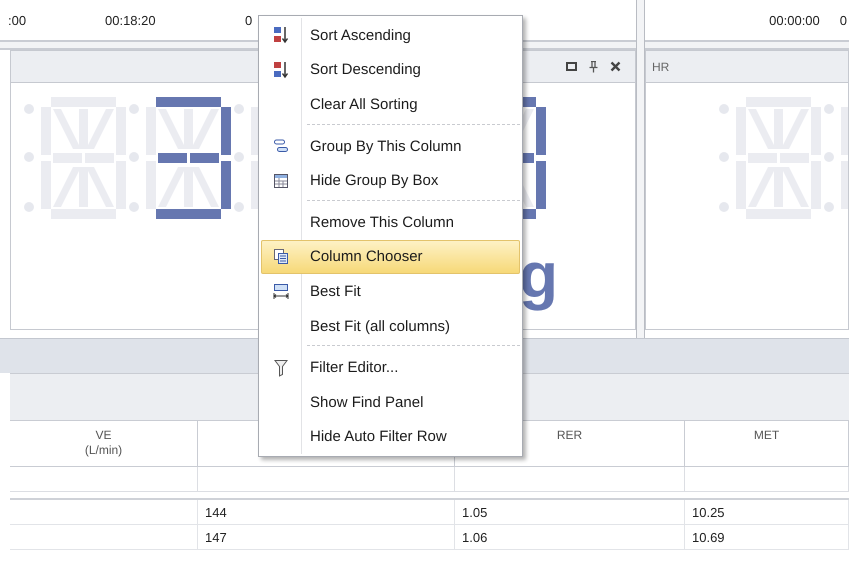 This screenshot has height=562, width=849. What do you see at coordinates (767, 537) in the screenshot?
I see `table-cell: 10.69` at bounding box center [767, 537].